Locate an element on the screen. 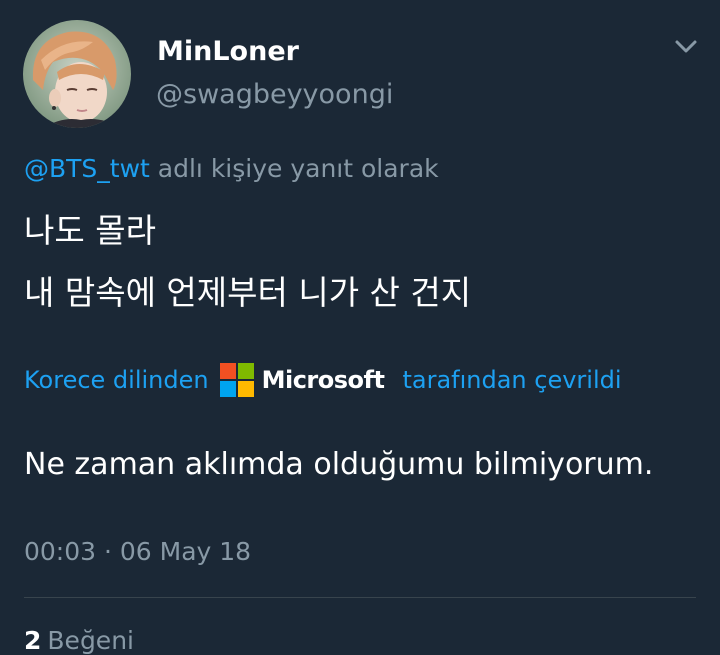 The image size is (720, 655). tweet-timestamp: 00:03 · 06 May 18 is located at coordinates (138, 551).